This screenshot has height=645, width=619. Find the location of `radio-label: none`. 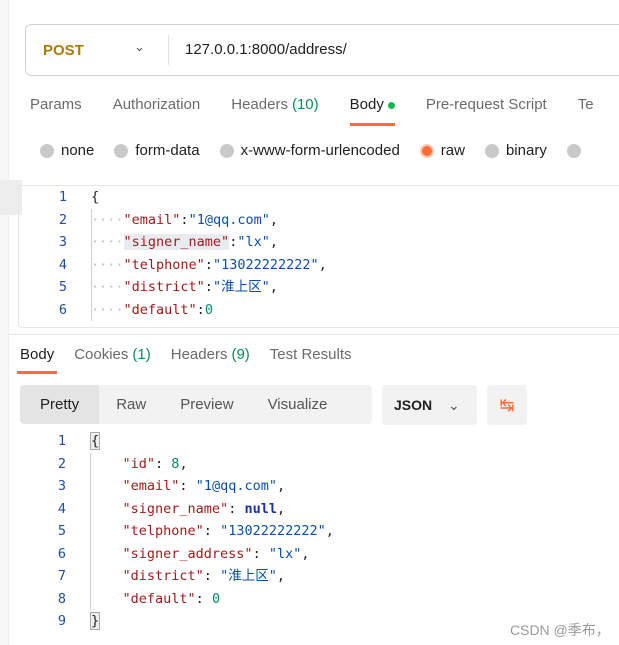

radio-label: none is located at coordinates (78, 150).